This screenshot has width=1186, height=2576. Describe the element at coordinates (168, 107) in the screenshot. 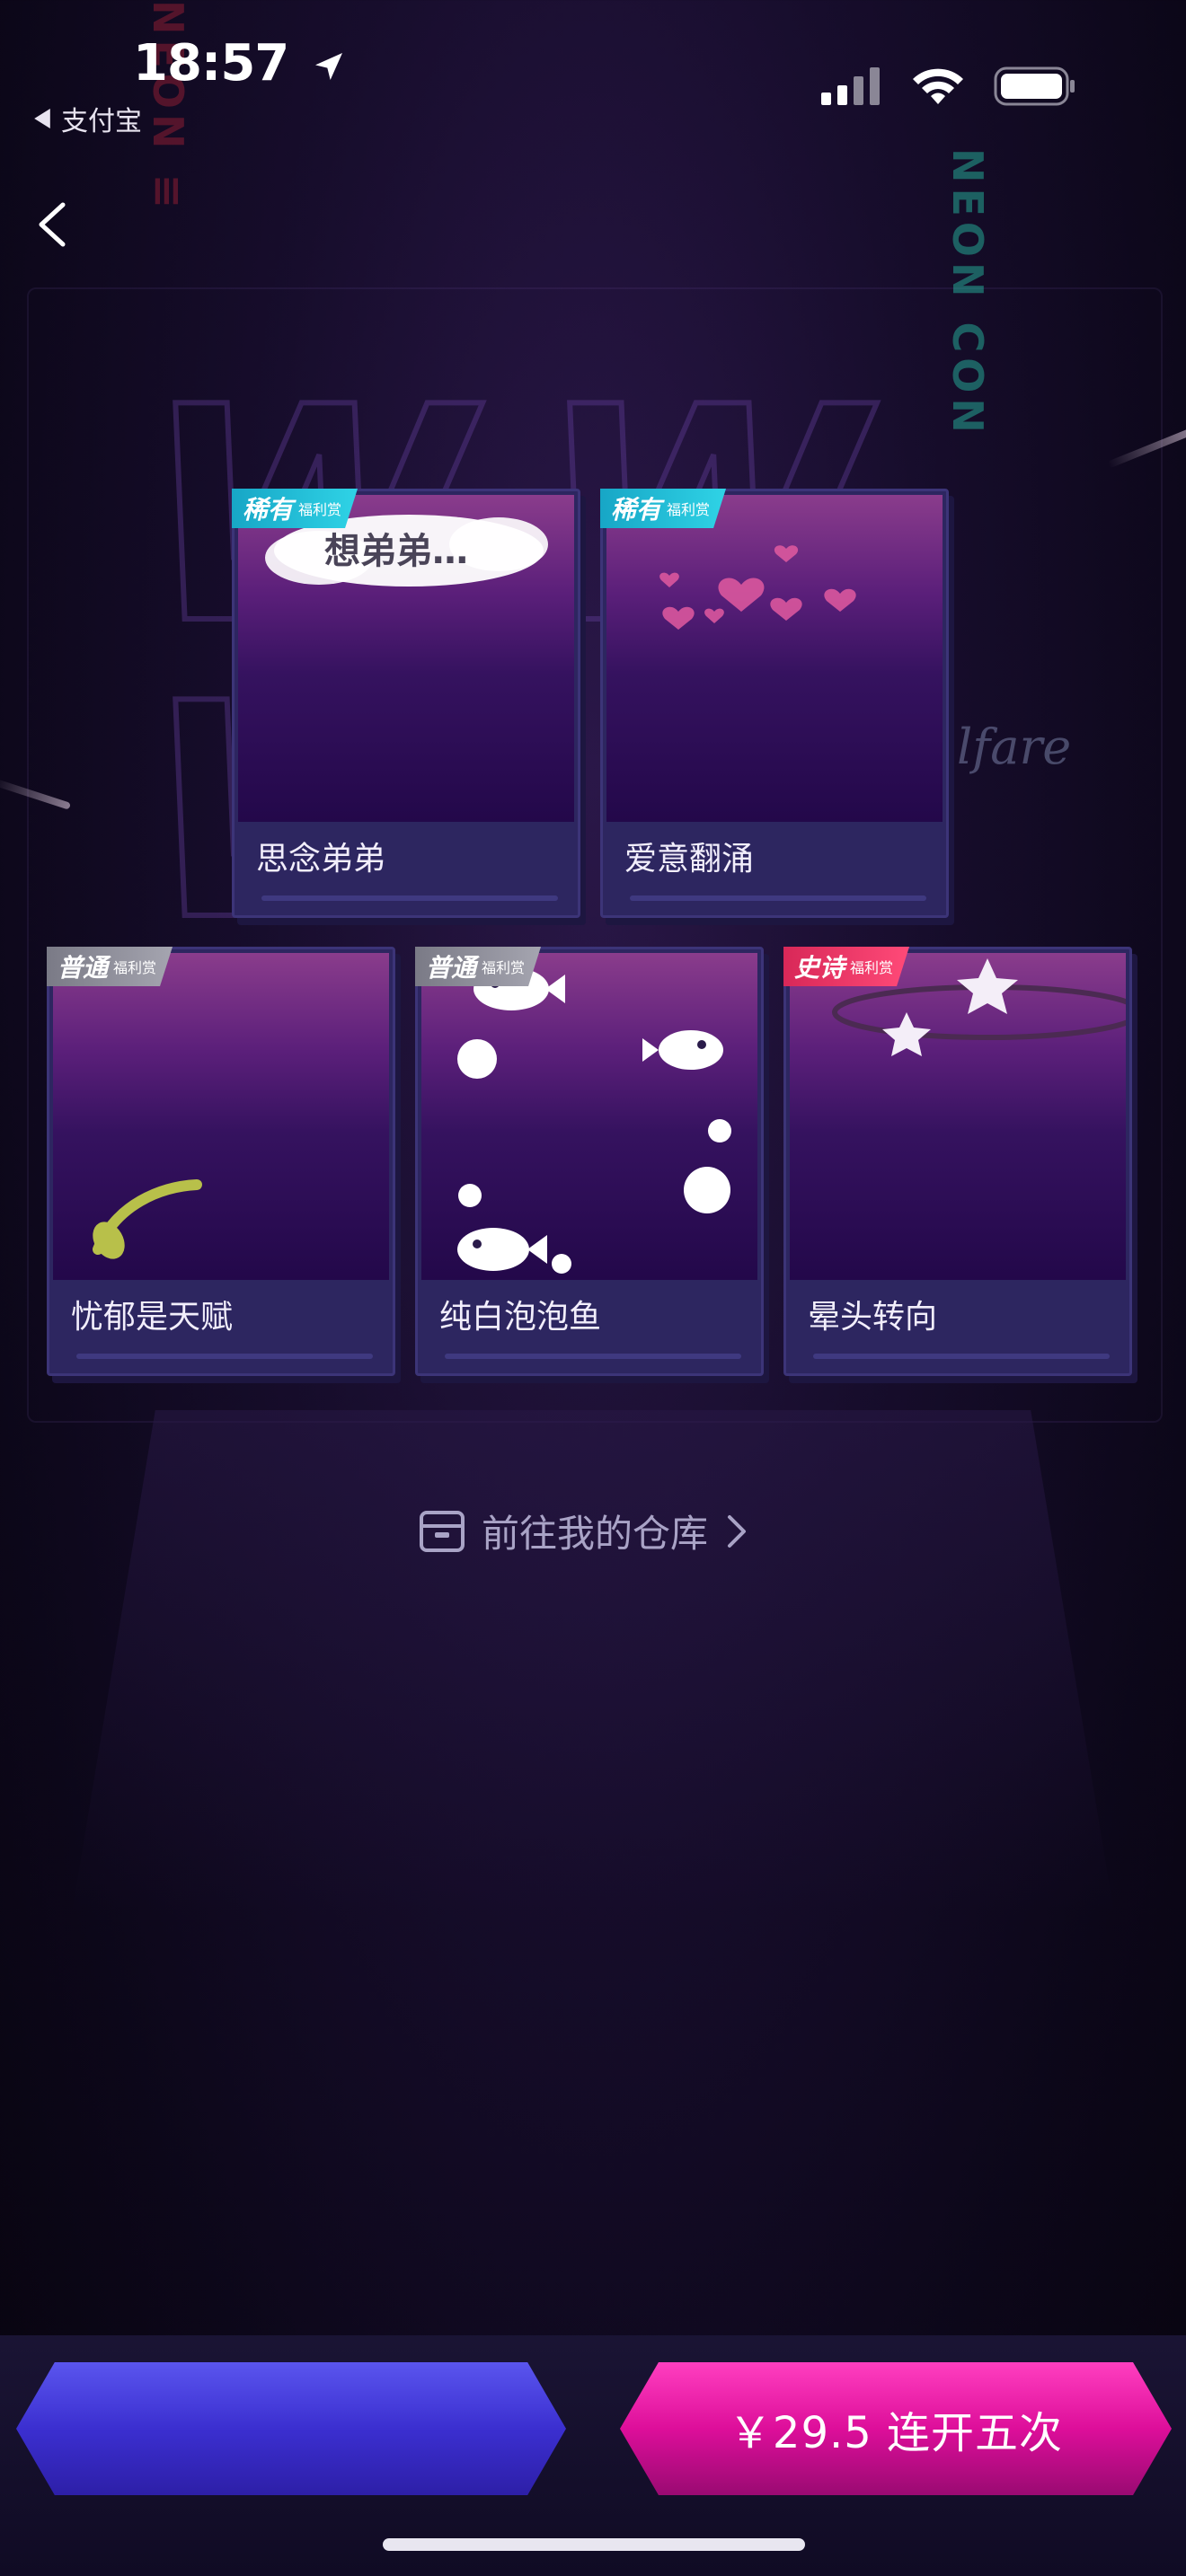

I see `background-neon-sign-left: NEON ≡` at that location.